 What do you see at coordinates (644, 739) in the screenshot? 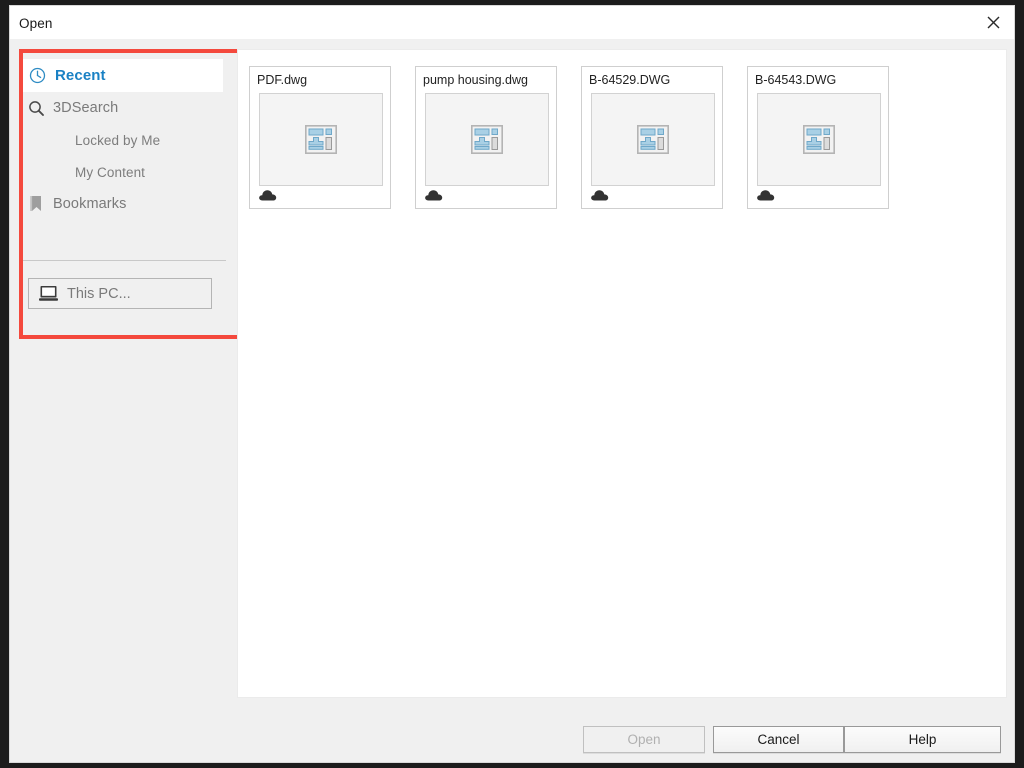
I see `open-button: Open` at bounding box center [644, 739].